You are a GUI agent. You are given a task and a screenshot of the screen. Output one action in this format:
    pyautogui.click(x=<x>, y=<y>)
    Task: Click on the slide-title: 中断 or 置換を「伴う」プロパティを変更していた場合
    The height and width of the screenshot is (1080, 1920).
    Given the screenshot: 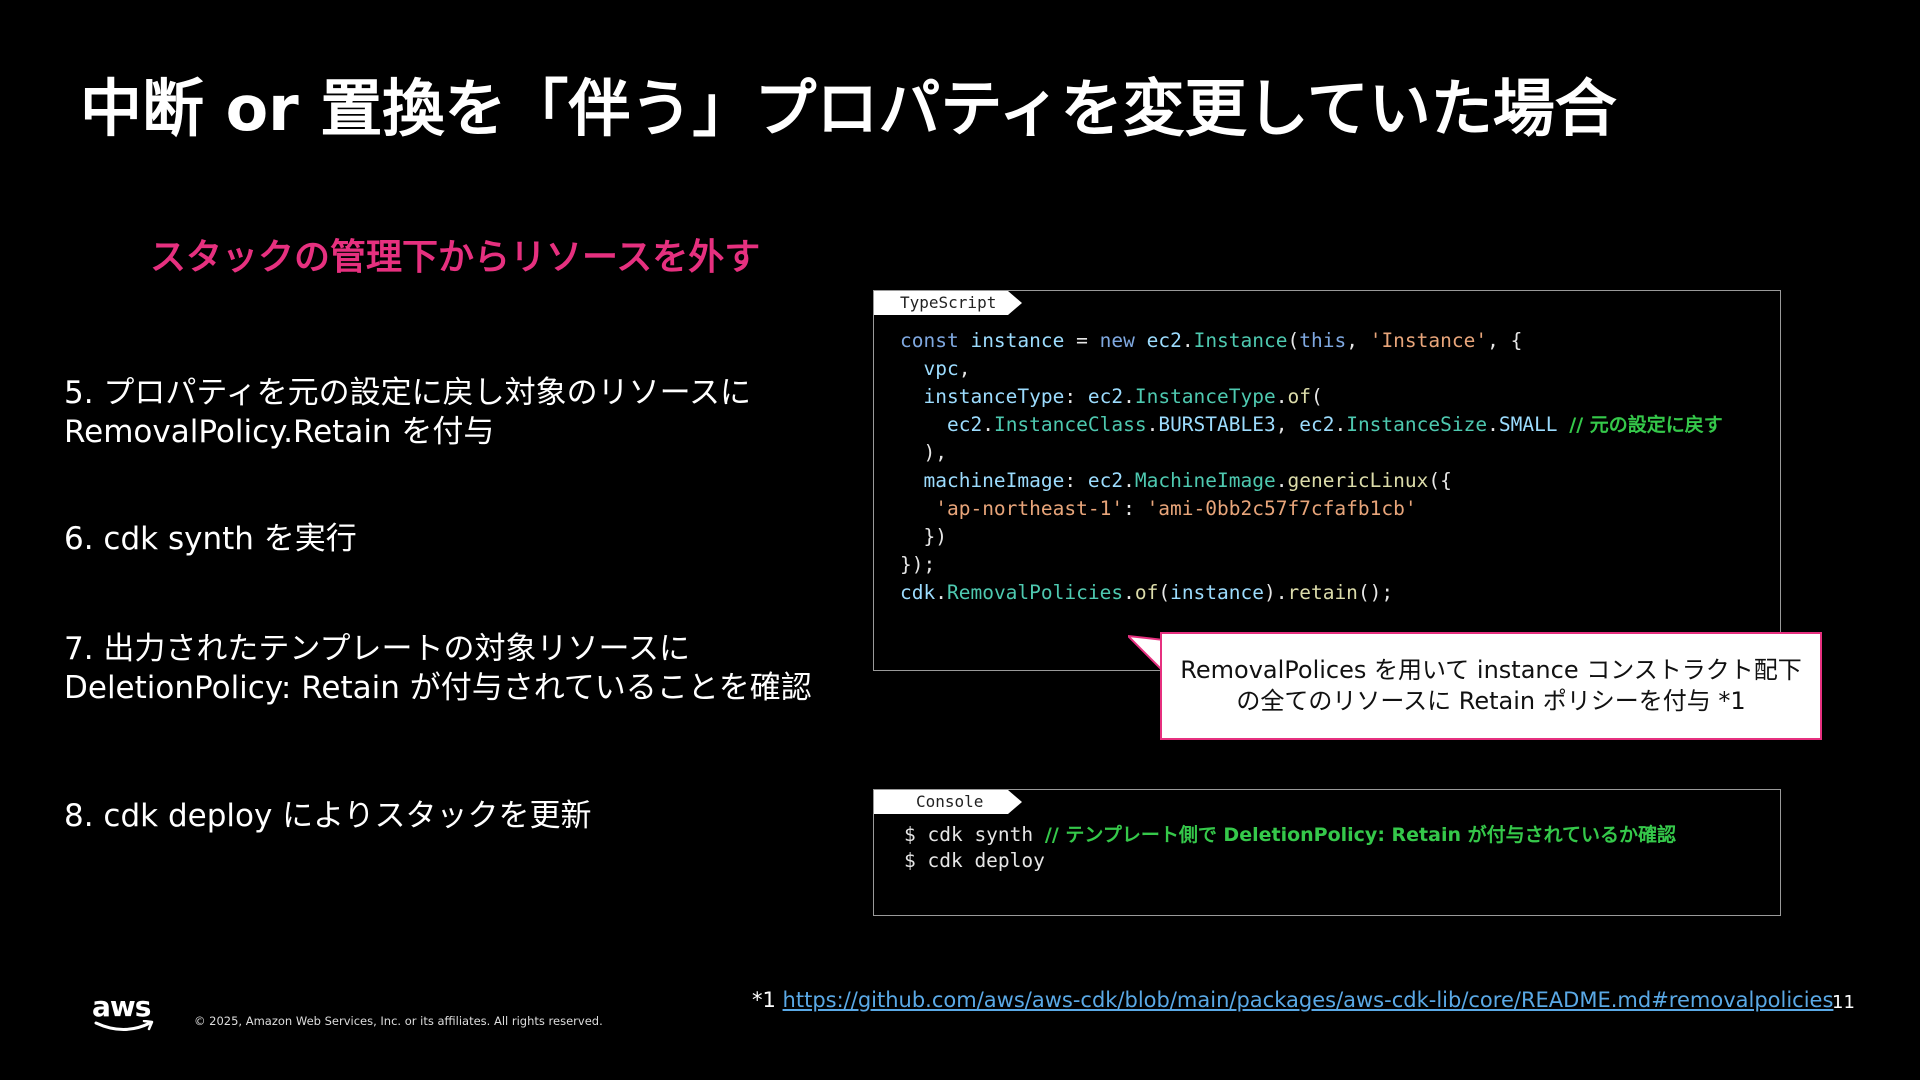 What is the action you would take?
    pyautogui.click(x=848, y=108)
    